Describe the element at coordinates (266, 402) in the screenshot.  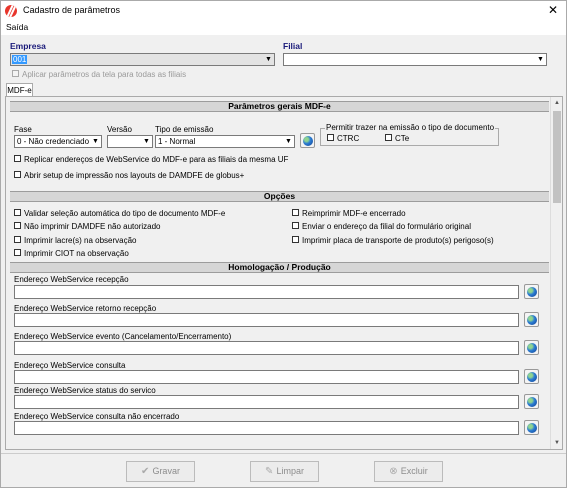
I see `ws-status-input` at that location.